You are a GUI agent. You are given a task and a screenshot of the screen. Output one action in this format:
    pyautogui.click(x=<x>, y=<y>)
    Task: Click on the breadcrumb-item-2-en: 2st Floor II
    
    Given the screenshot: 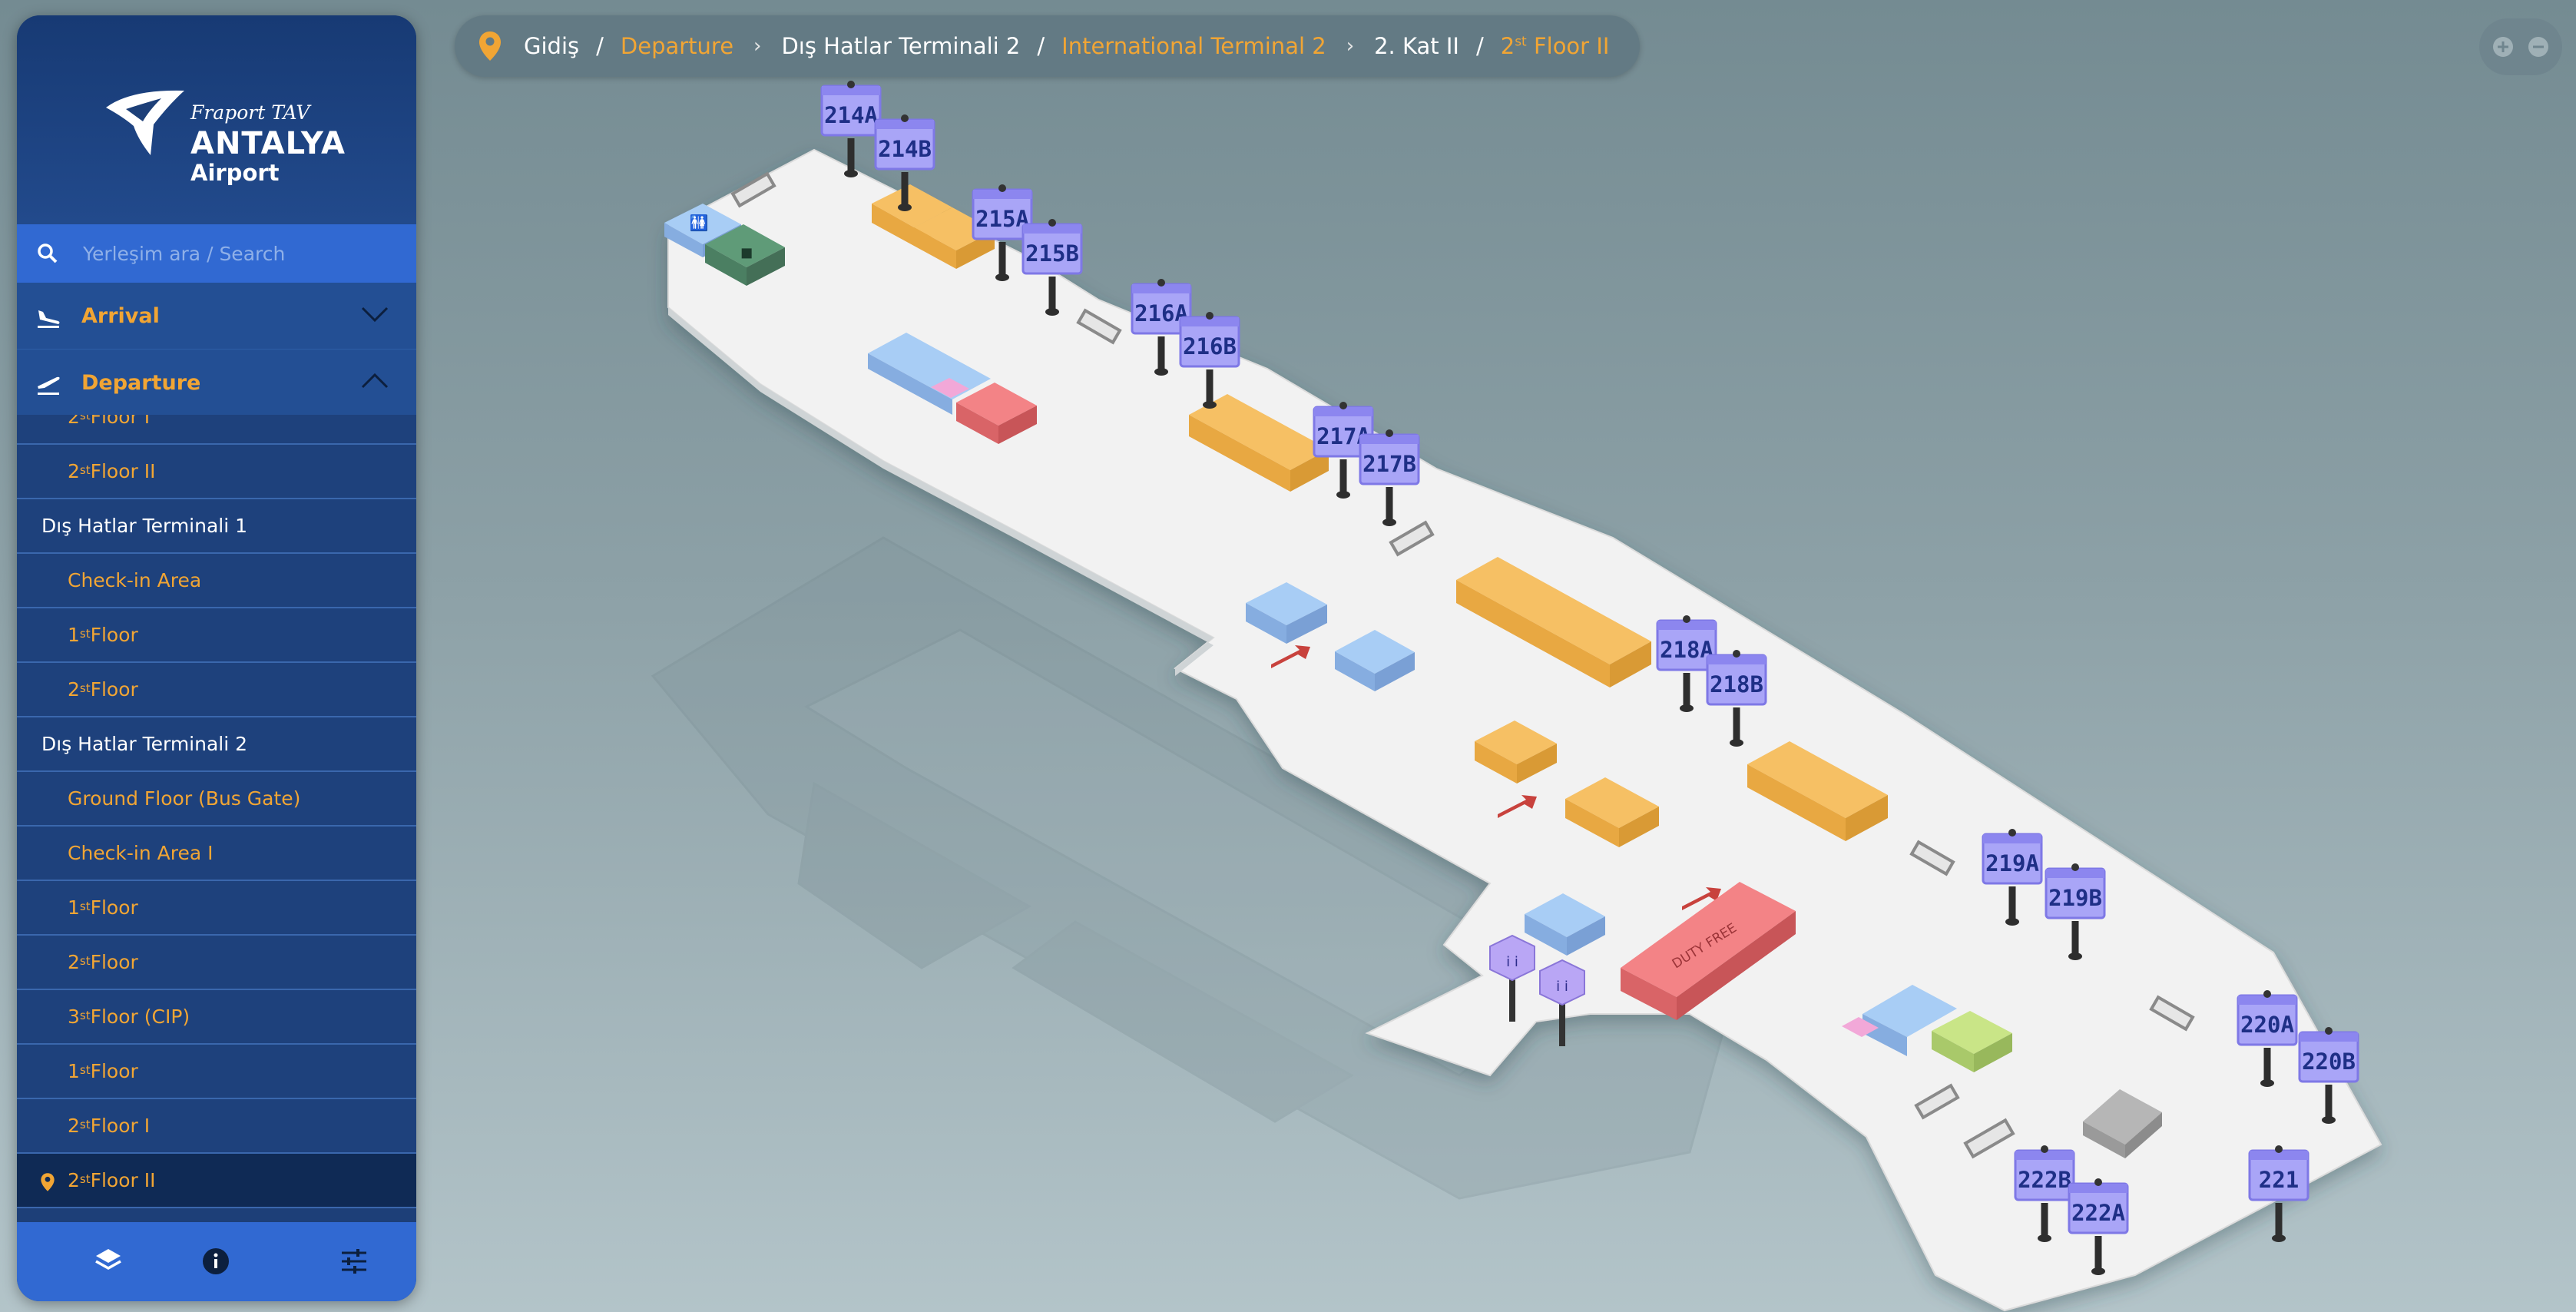 What is the action you would take?
    pyautogui.click(x=1555, y=46)
    